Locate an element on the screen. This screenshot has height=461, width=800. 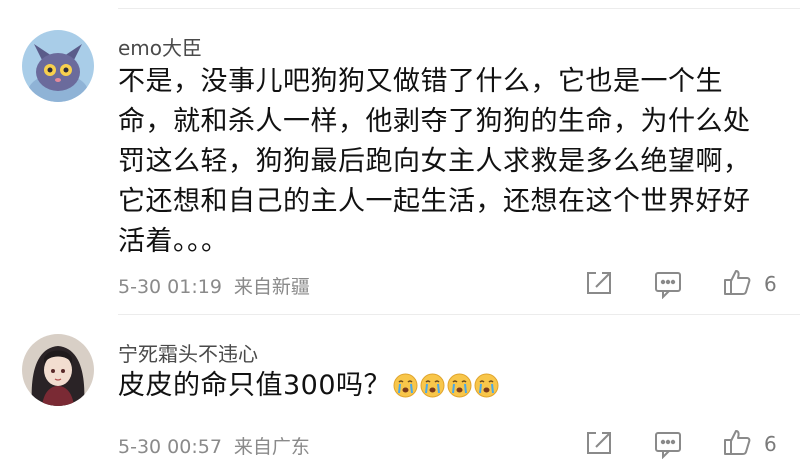
timestamp: 5-30 00:57 is located at coordinates (170, 447).